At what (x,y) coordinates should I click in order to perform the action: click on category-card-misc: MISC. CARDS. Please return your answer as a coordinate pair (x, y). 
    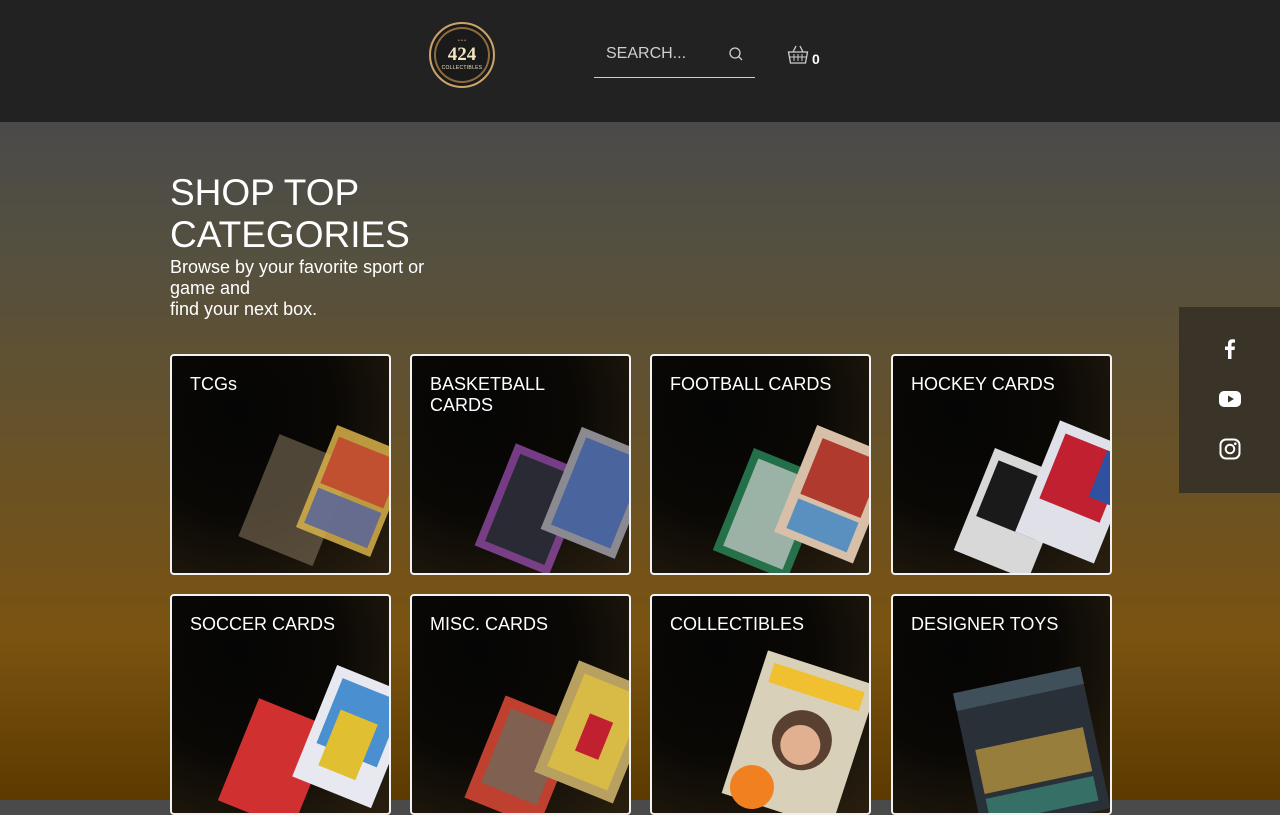
    Looking at the image, I should click on (520, 704).